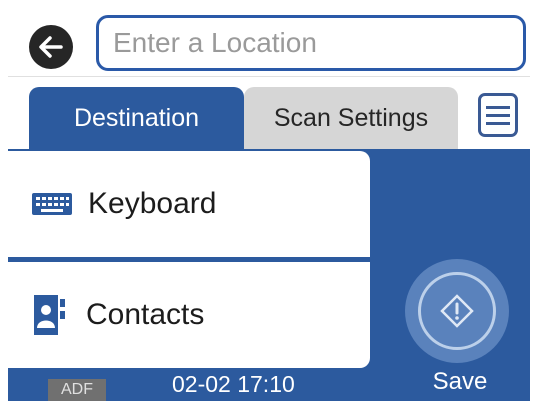 The width and height of the screenshot is (538, 409). I want to click on source-badge: ADF, so click(77, 390).